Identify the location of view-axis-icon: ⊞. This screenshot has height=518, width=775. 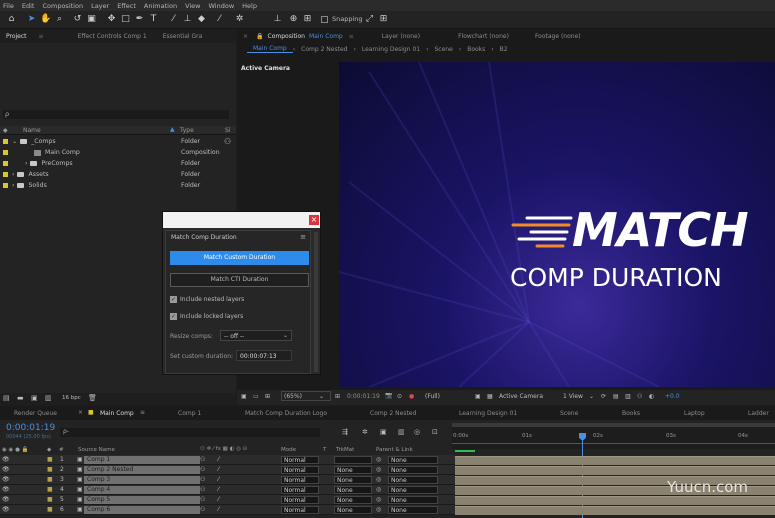
(307, 19).